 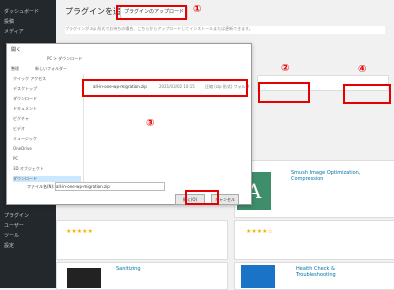 I want to click on filename-input: all-in-one-wp-migration.zip, so click(x=110, y=186).